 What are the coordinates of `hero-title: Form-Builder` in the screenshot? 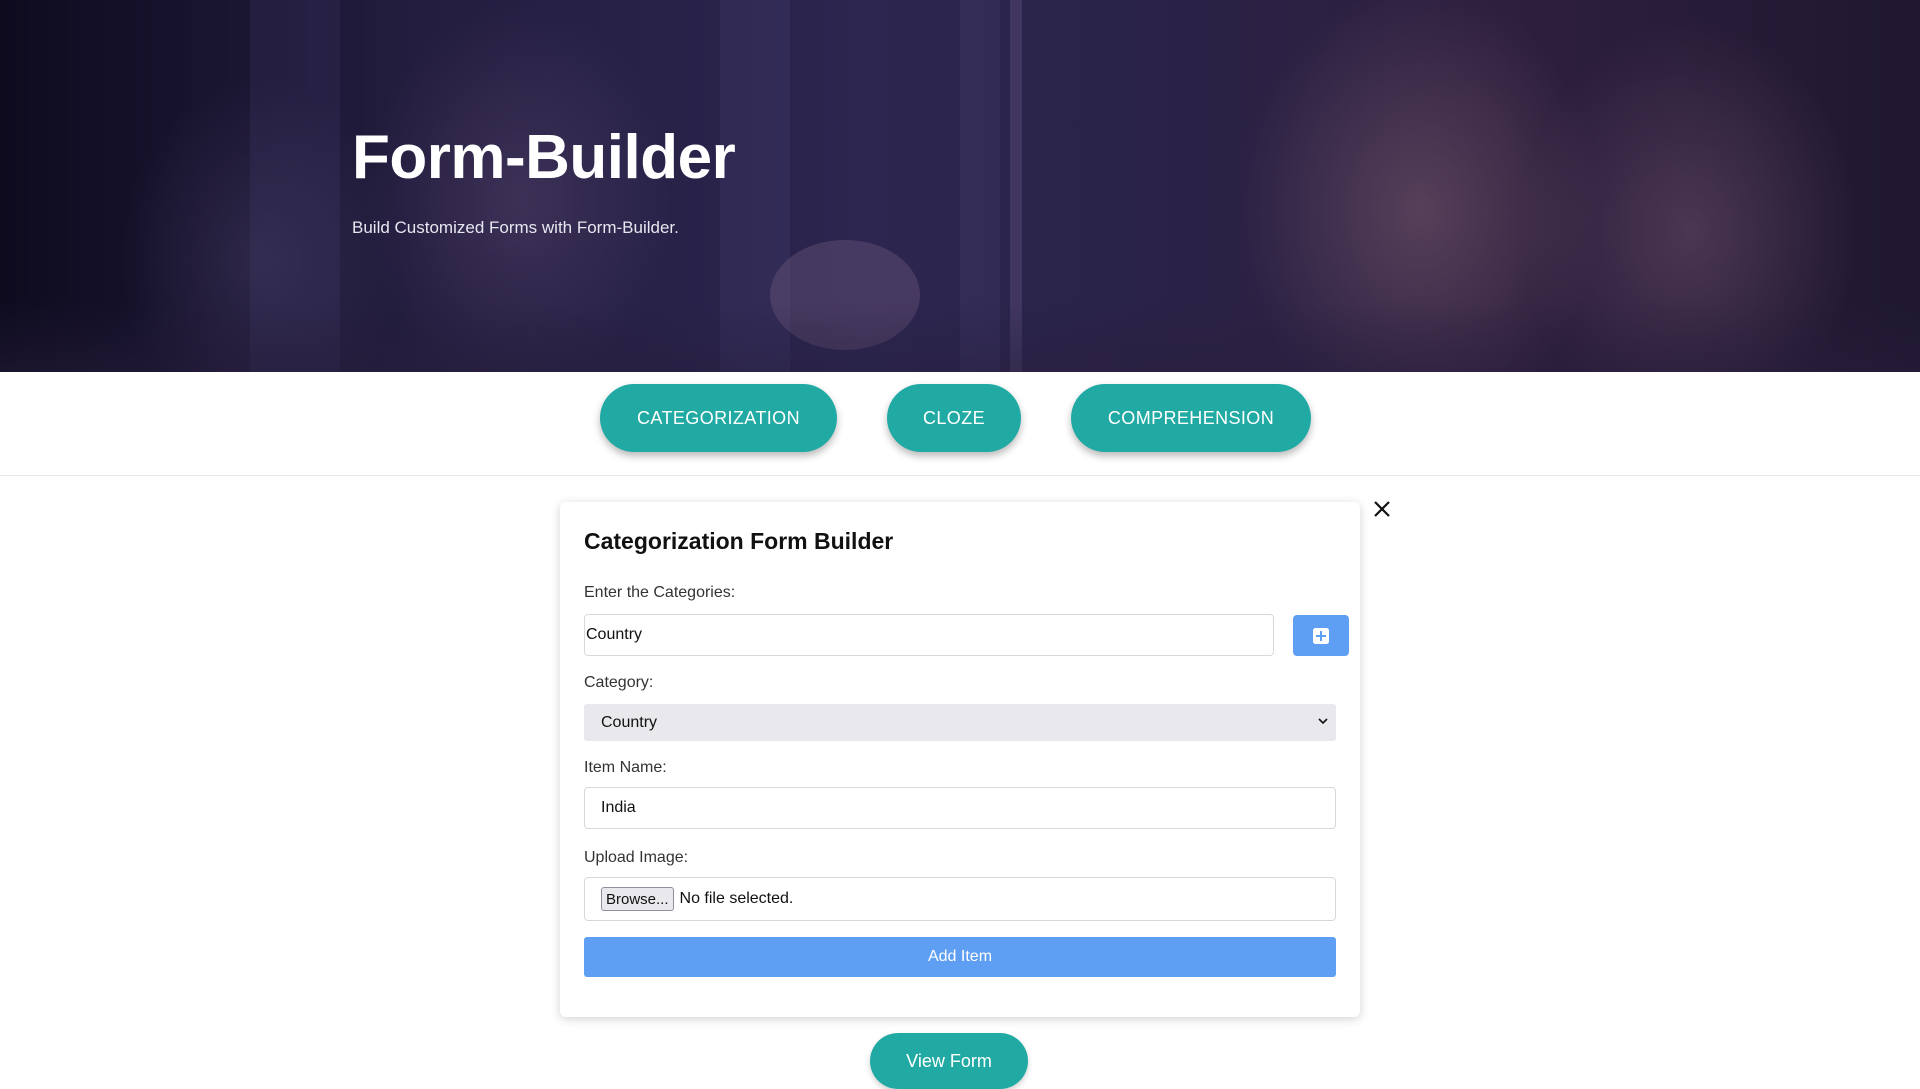 It's located at (544, 157).